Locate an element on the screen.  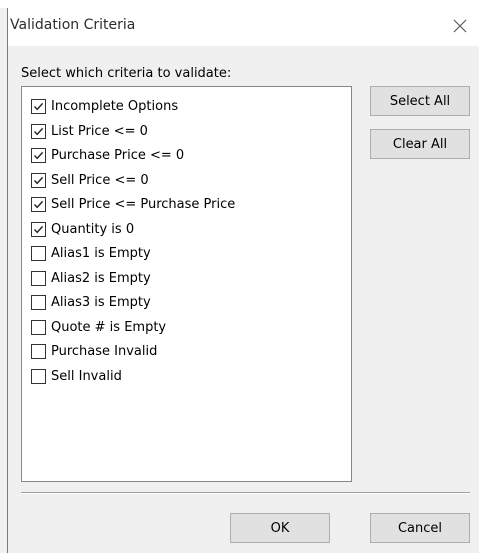
criteria-item: Alias1 is Empty is located at coordinates (91, 253).